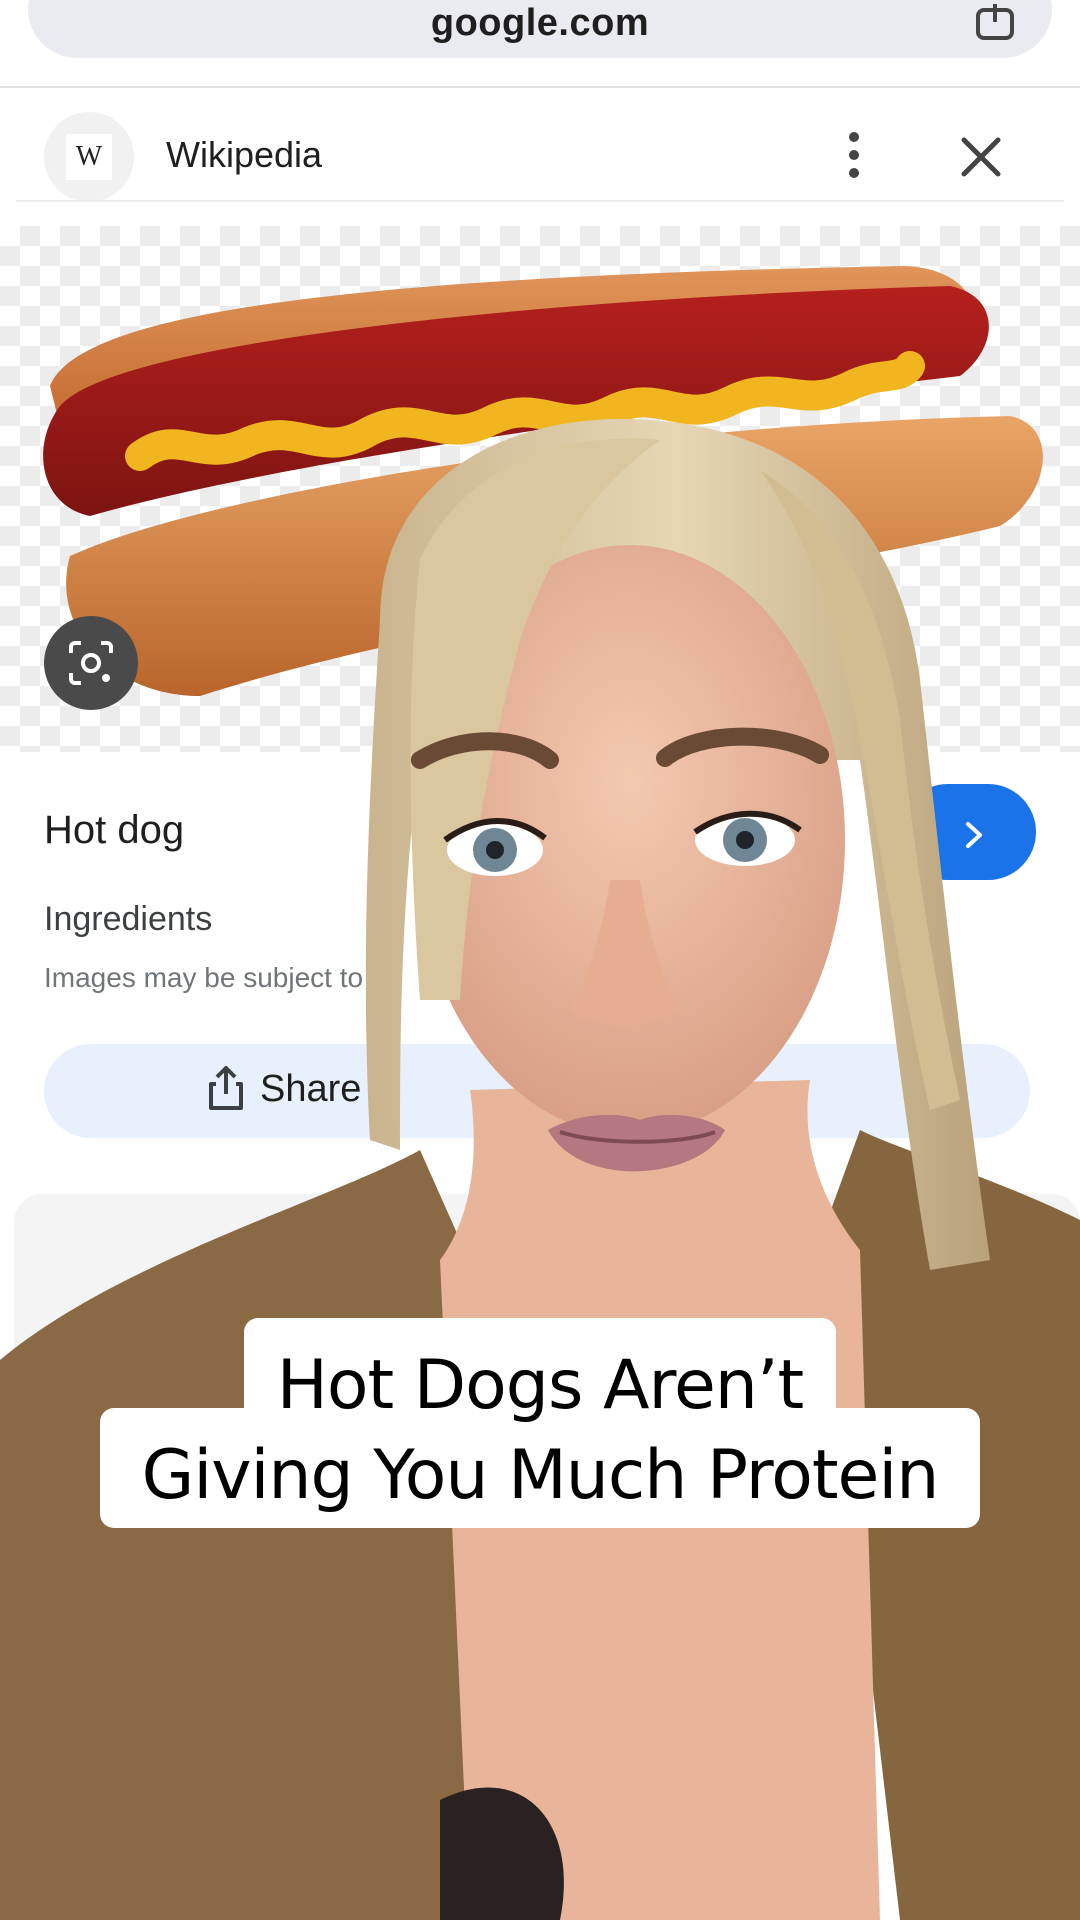 The height and width of the screenshot is (1920, 1080). Describe the element at coordinates (854, 155) in the screenshot. I see `more-vert-icon` at that location.